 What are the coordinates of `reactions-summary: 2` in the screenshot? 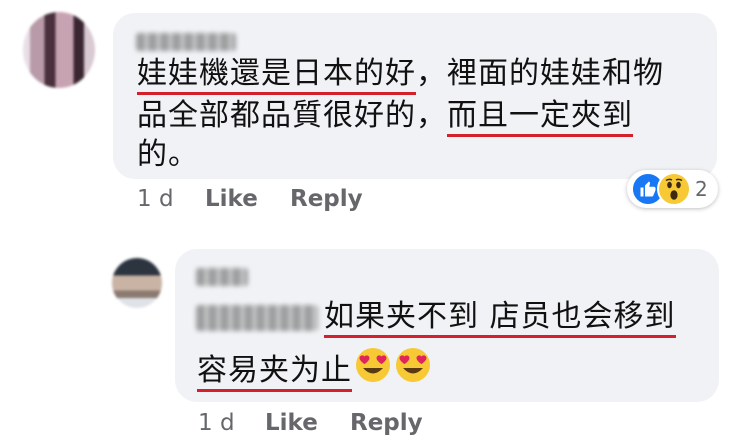 It's located at (672, 189).